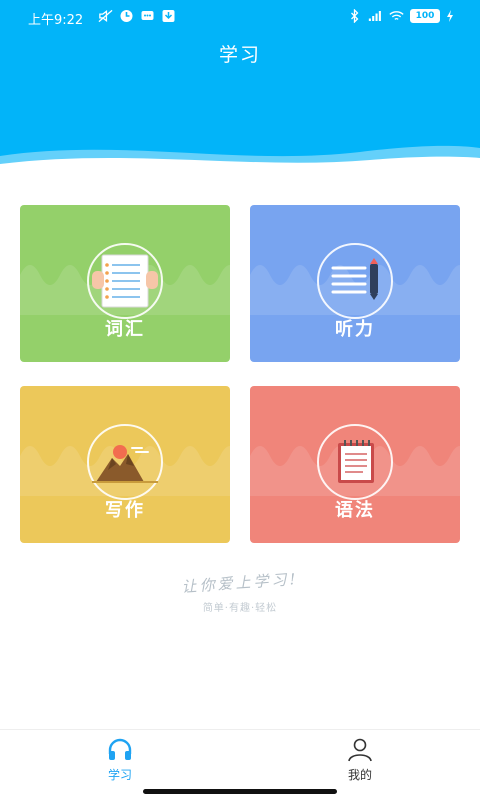 Image resolution: width=480 pixels, height=800 pixels. I want to click on home-indicator, so click(240, 791).